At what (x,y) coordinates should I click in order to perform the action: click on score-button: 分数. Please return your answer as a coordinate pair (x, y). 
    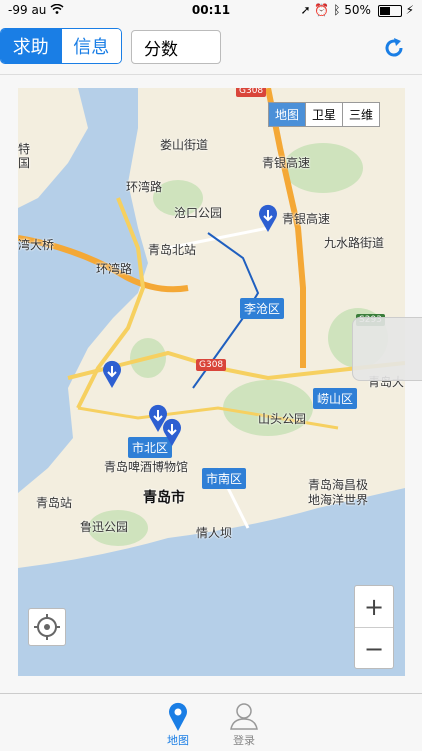
    Looking at the image, I should click on (176, 47).